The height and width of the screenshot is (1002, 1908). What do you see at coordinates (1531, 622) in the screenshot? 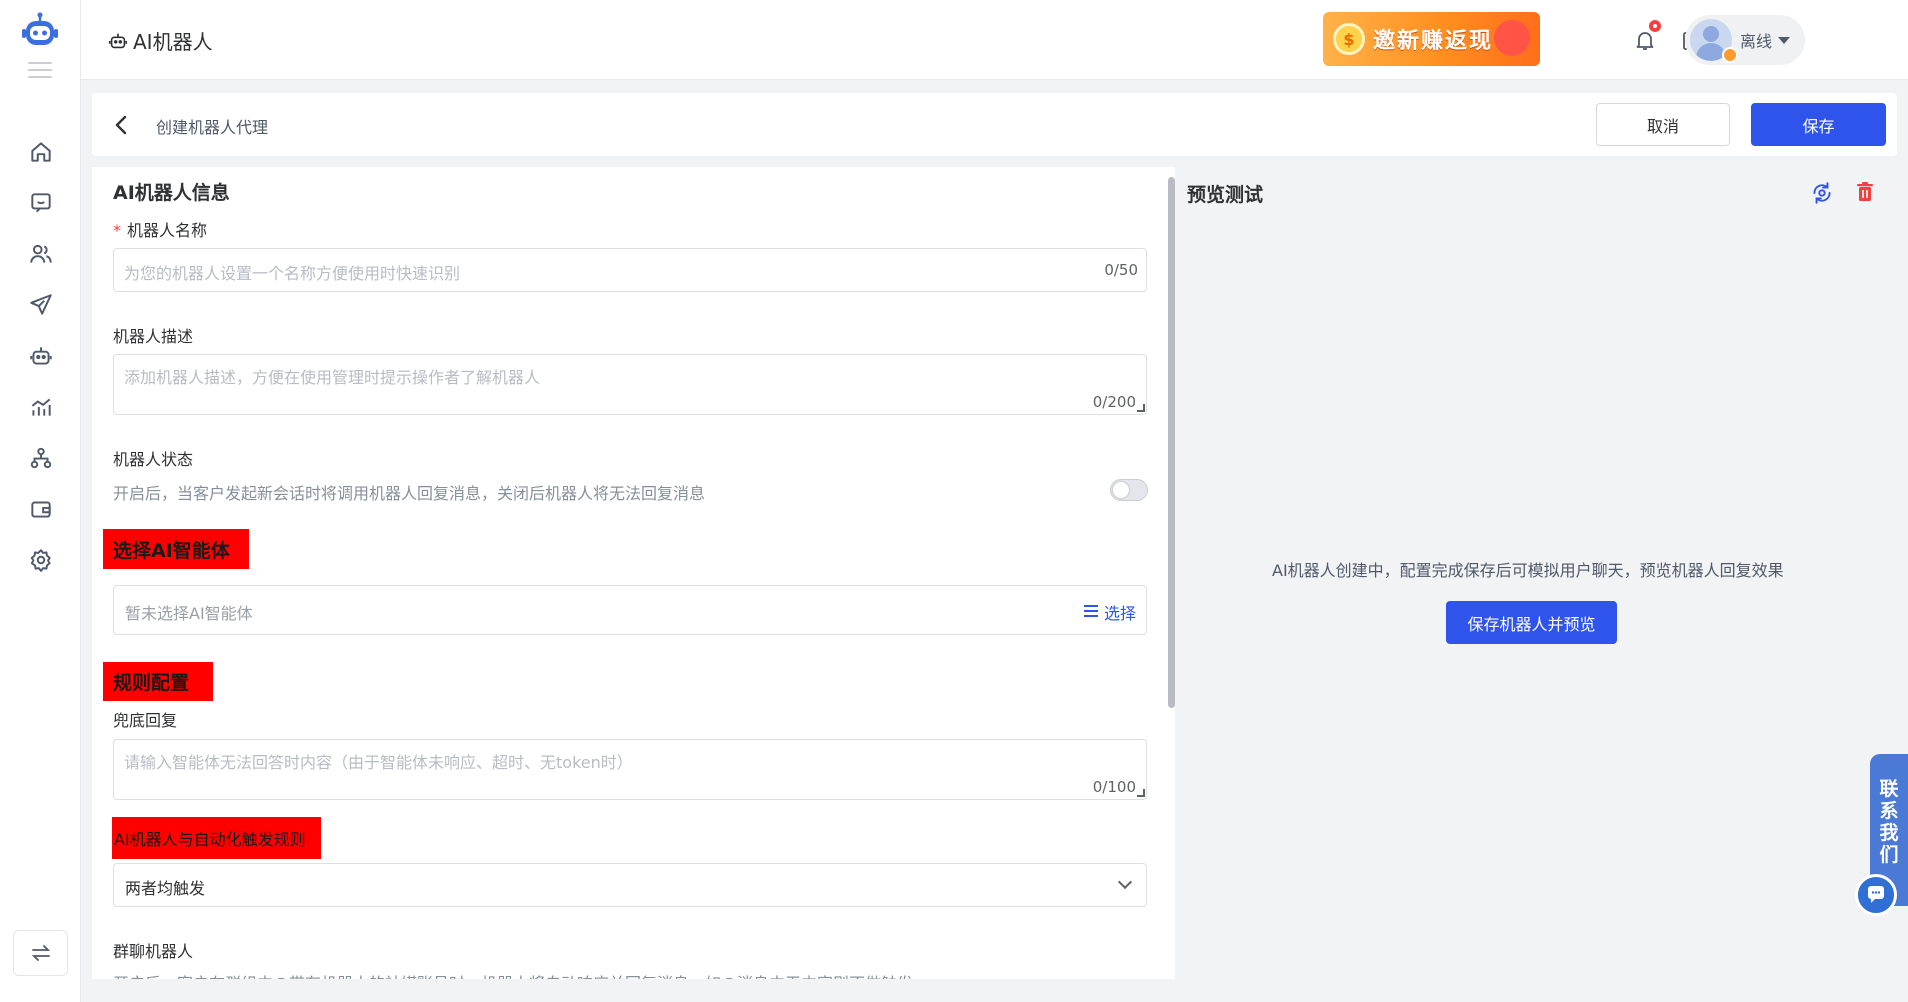
I see `save-and-preview-button: 保存机器人并预览` at bounding box center [1531, 622].